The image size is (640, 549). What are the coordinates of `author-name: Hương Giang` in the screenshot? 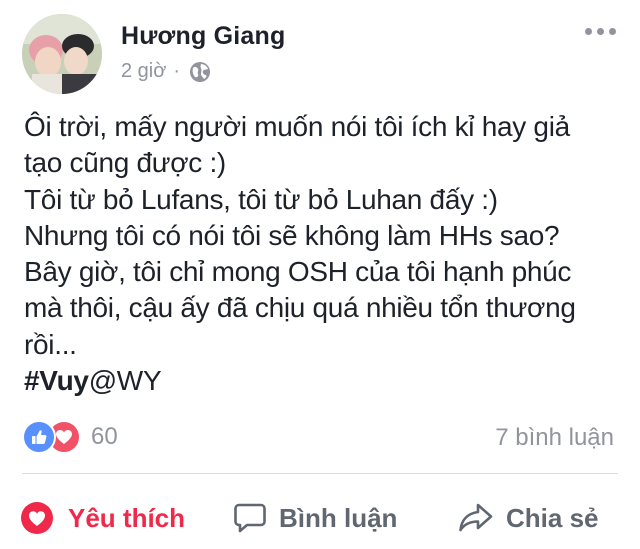 It's located at (203, 36).